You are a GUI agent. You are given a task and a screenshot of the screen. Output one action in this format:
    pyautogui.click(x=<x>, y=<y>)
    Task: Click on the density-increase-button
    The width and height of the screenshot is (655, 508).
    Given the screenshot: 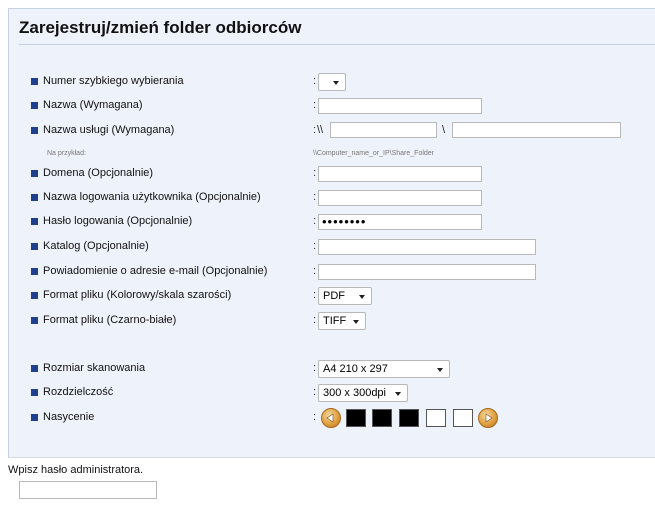 What is the action you would take?
    pyautogui.click(x=488, y=418)
    